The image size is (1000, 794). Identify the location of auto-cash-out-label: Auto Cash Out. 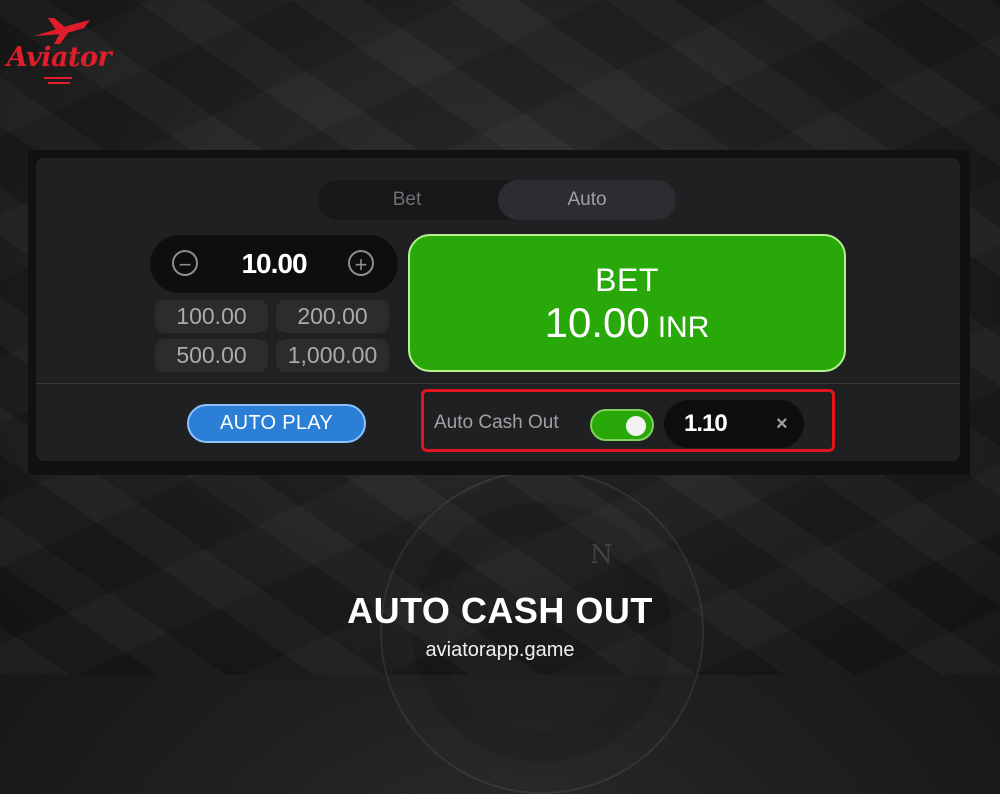
(496, 422).